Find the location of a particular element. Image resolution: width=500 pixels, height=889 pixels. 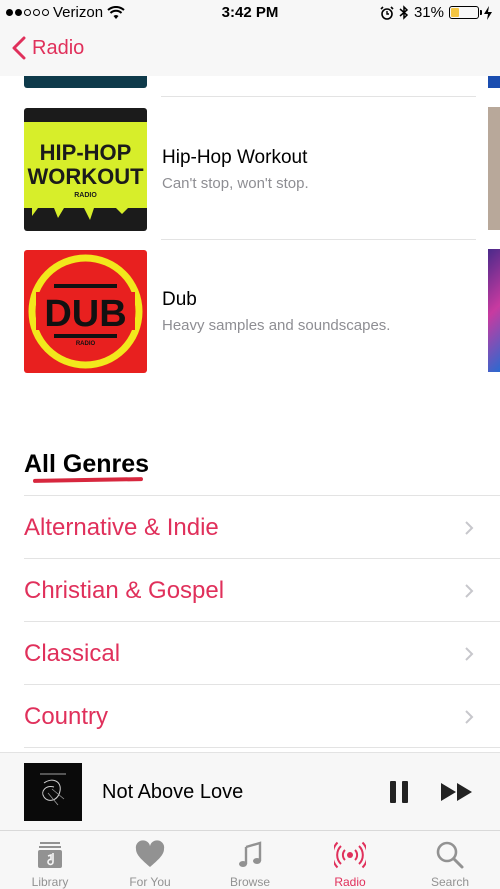

tab-label: Library is located at coordinates (50, 882).